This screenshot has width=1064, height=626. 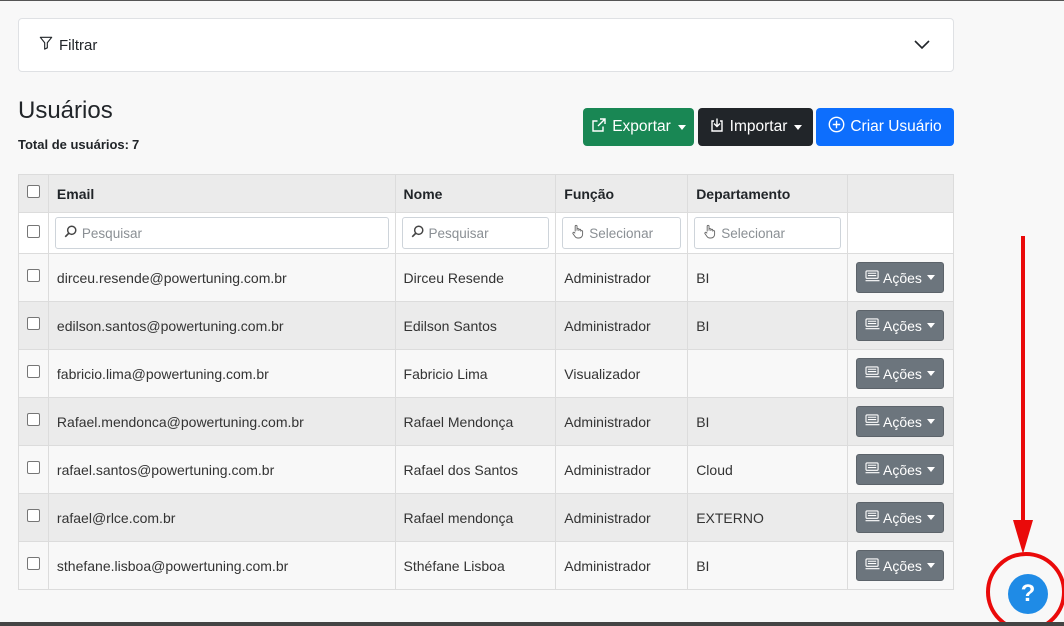 What do you see at coordinates (458, 233) in the screenshot?
I see `name-search-placeholder: Pesquisar` at bounding box center [458, 233].